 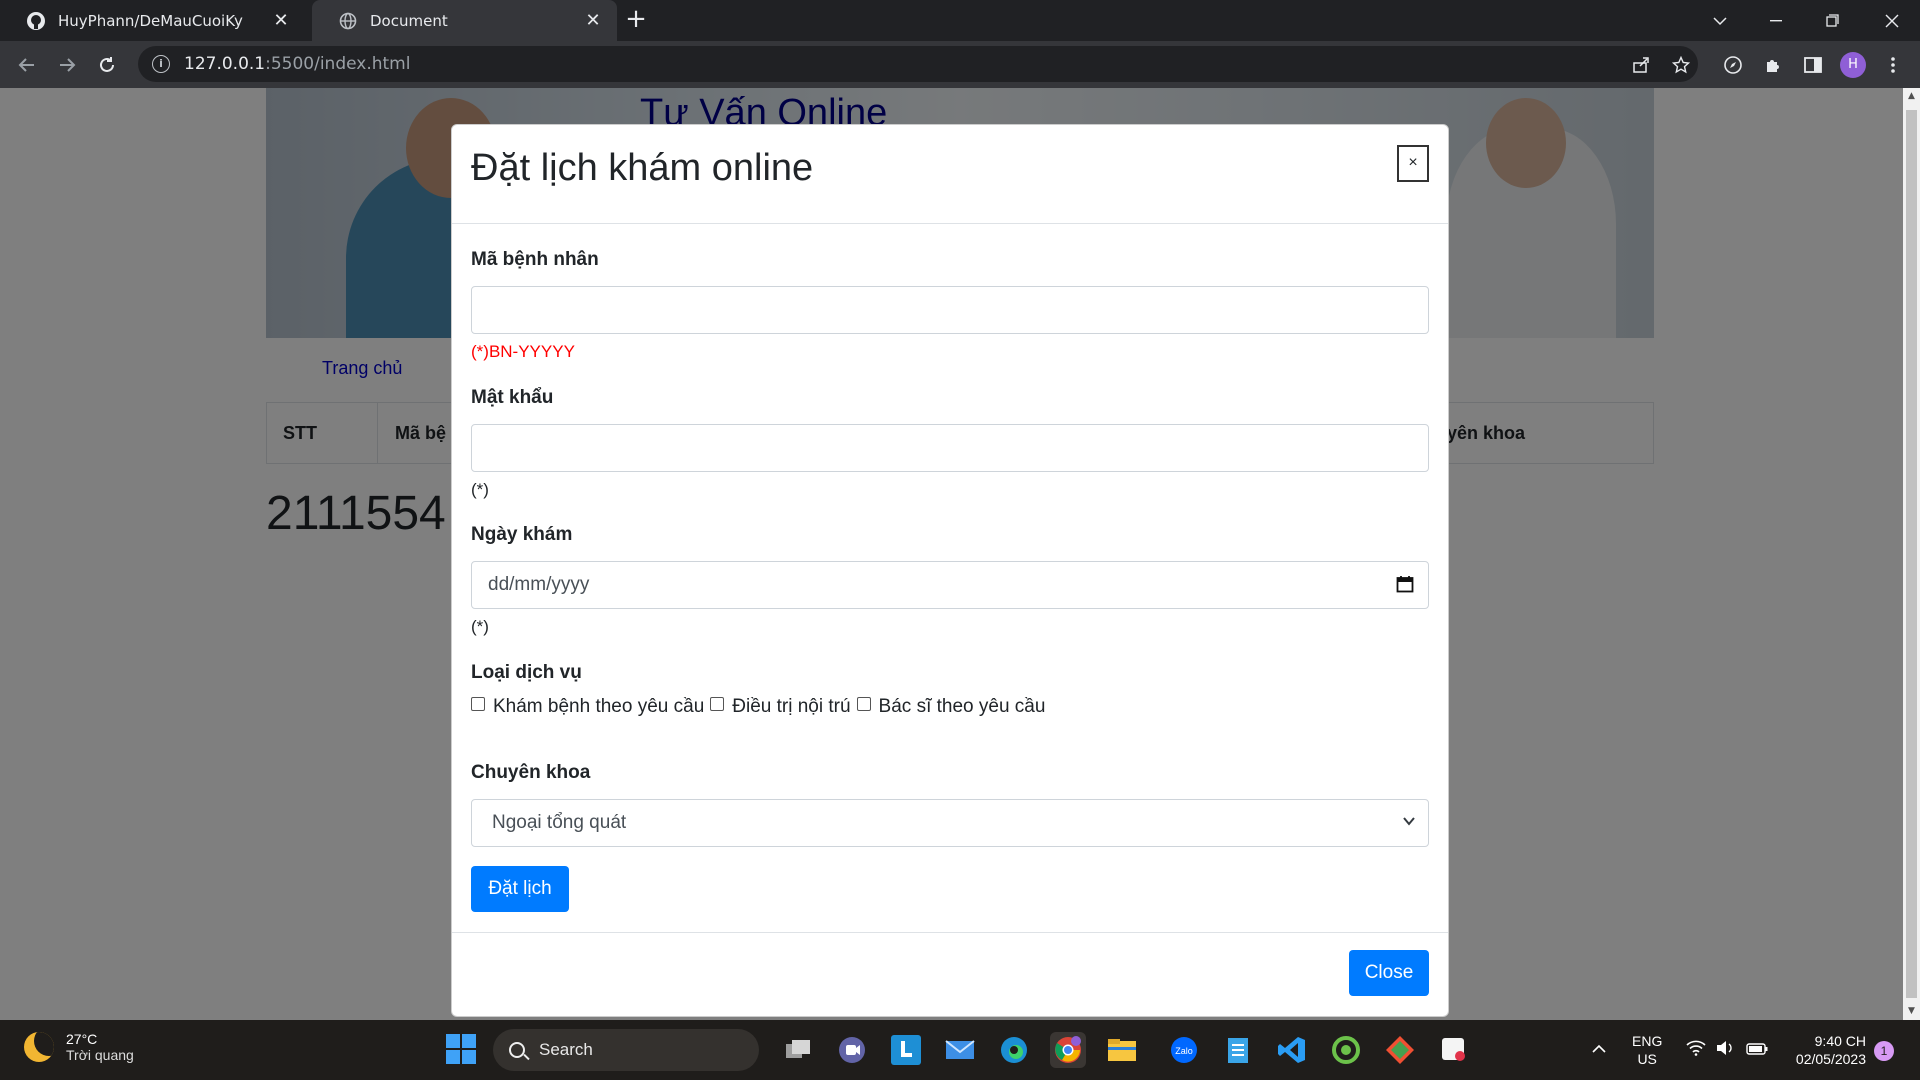 I want to click on volume-icon, so click(x=1725, y=1050).